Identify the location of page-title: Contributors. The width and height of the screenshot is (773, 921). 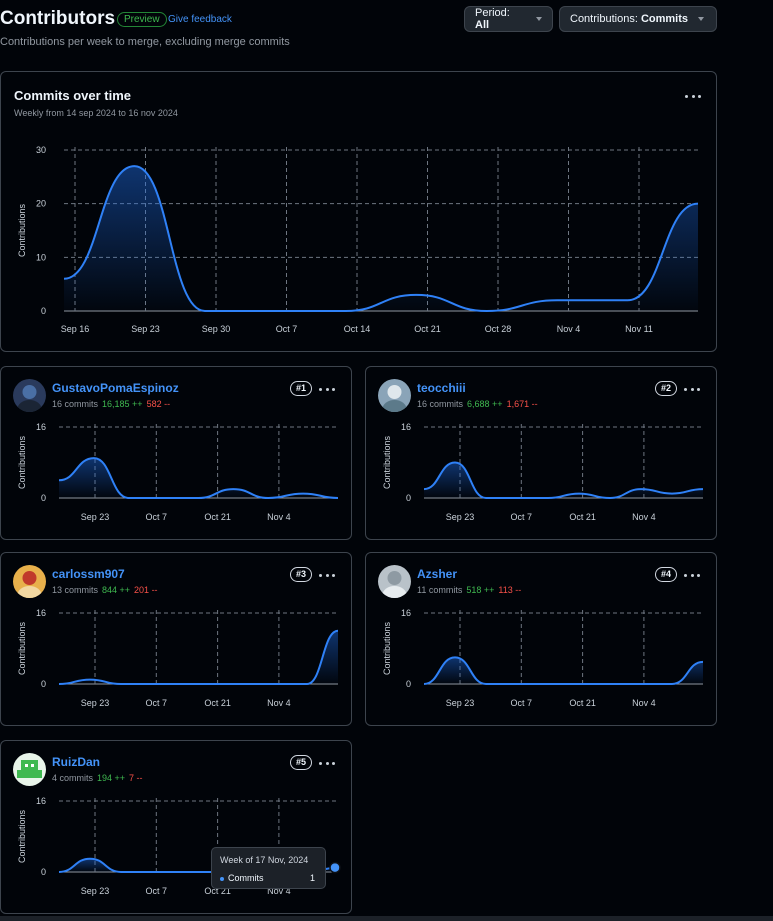
(58, 18).